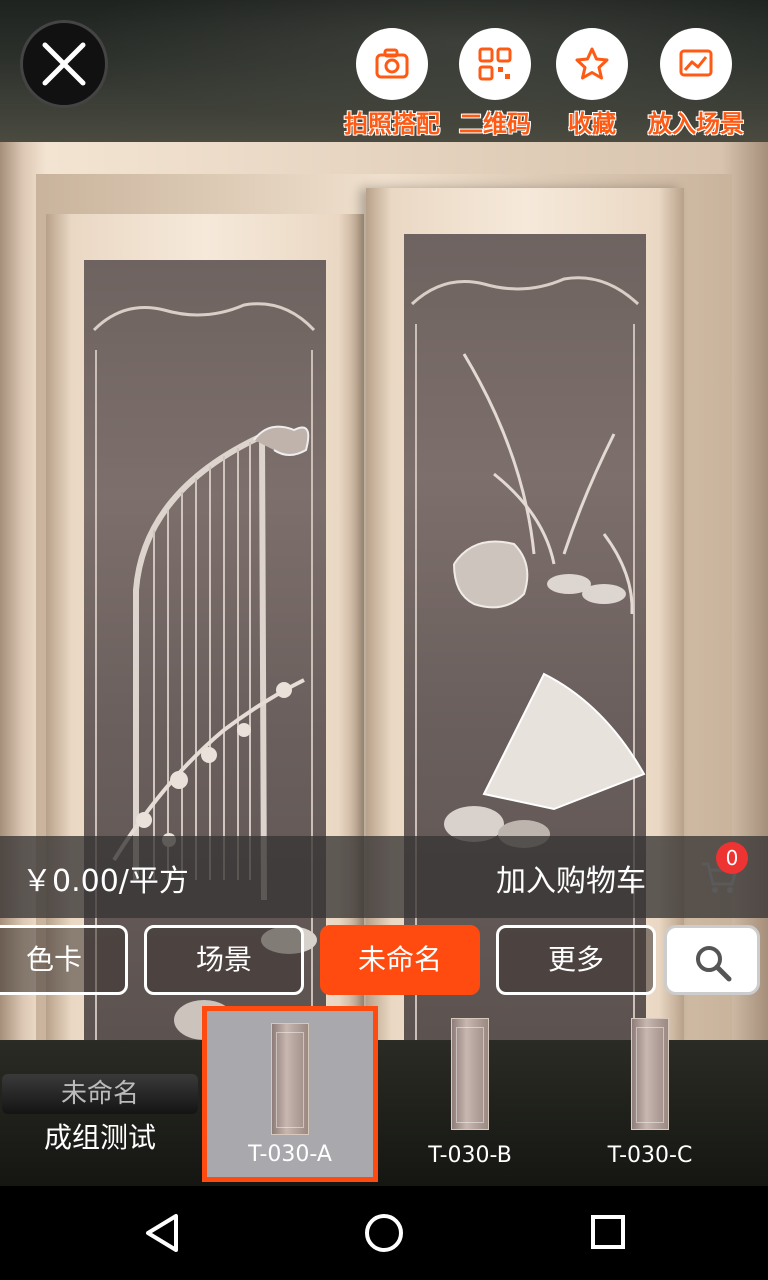 The image size is (768, 1280). I want to click on product-thumbnail-a: T-030-A, so click(290, 1094).